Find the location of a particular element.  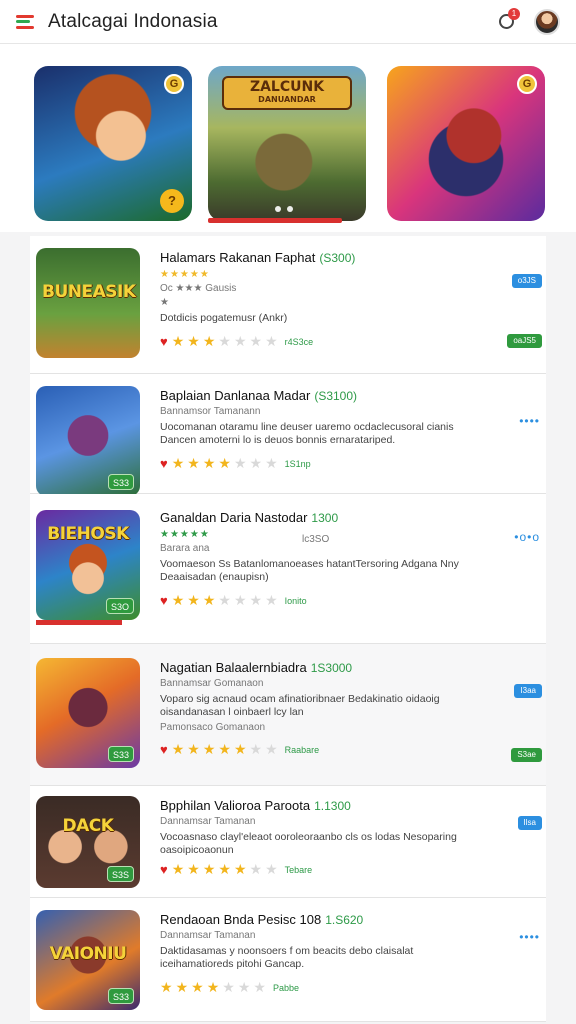

action-pill: oaJS5 is located at coordinates (524, 341).